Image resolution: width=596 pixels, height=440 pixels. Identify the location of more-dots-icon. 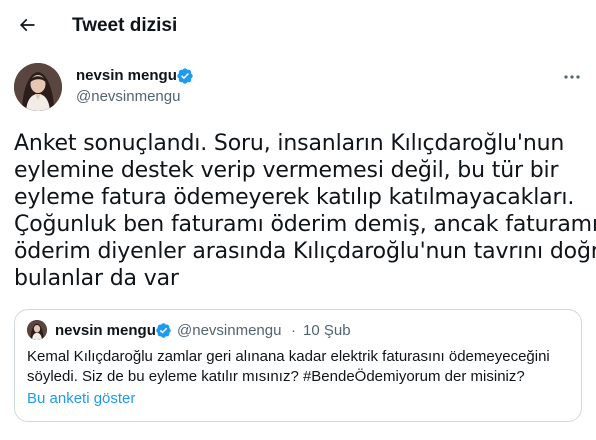
(572, 77).